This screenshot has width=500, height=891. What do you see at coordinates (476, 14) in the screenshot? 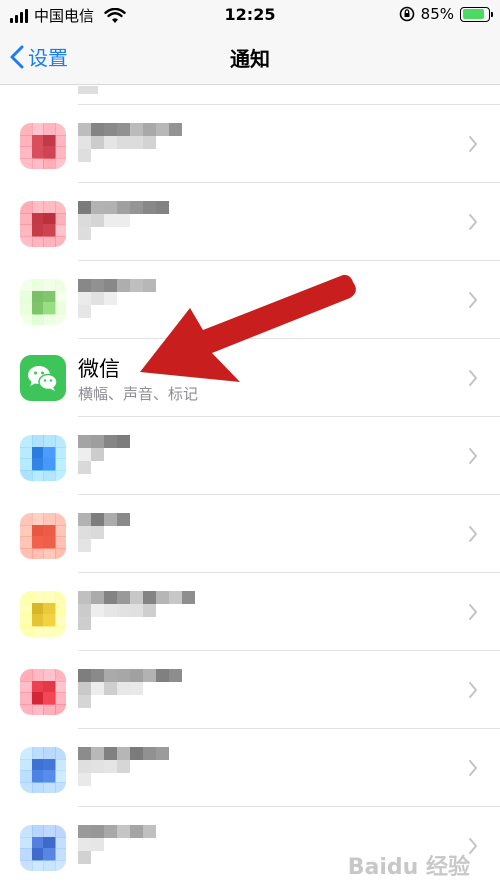
I see `battery-icon` at bounding box center [476, 14].